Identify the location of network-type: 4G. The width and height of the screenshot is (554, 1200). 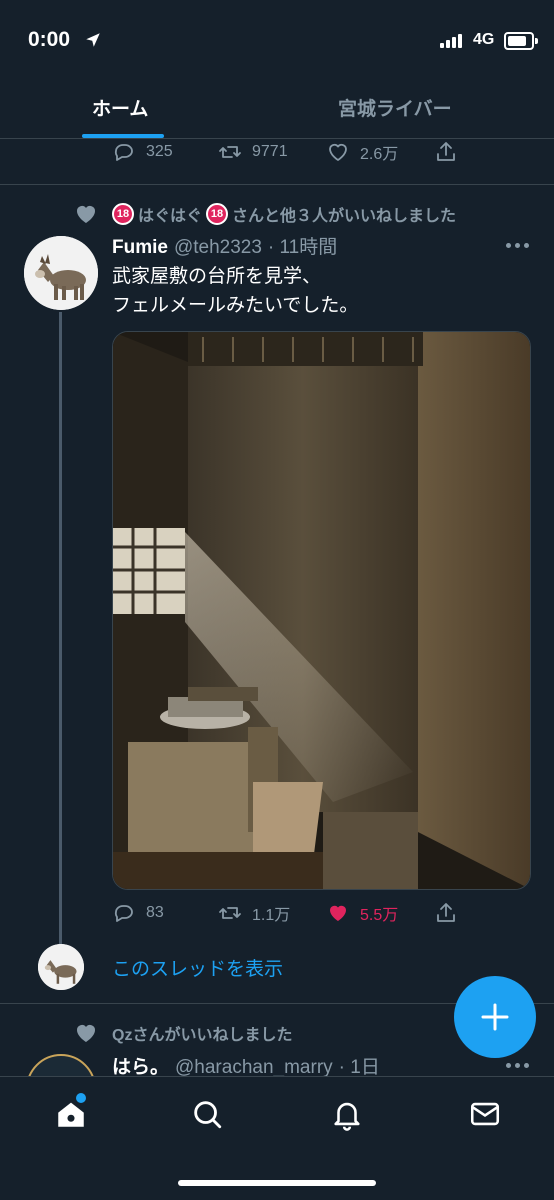
(484, 39).